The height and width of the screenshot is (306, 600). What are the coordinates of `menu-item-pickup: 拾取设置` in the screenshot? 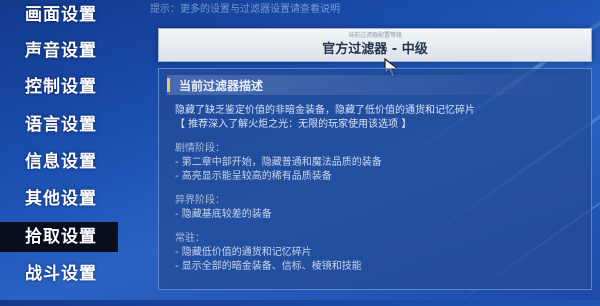 It's located at (59, 237).